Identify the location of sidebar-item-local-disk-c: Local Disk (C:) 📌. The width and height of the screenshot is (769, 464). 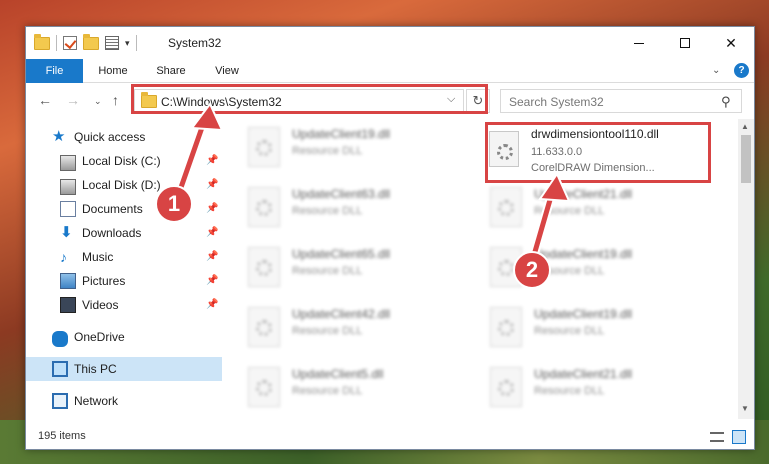
(124, 161).